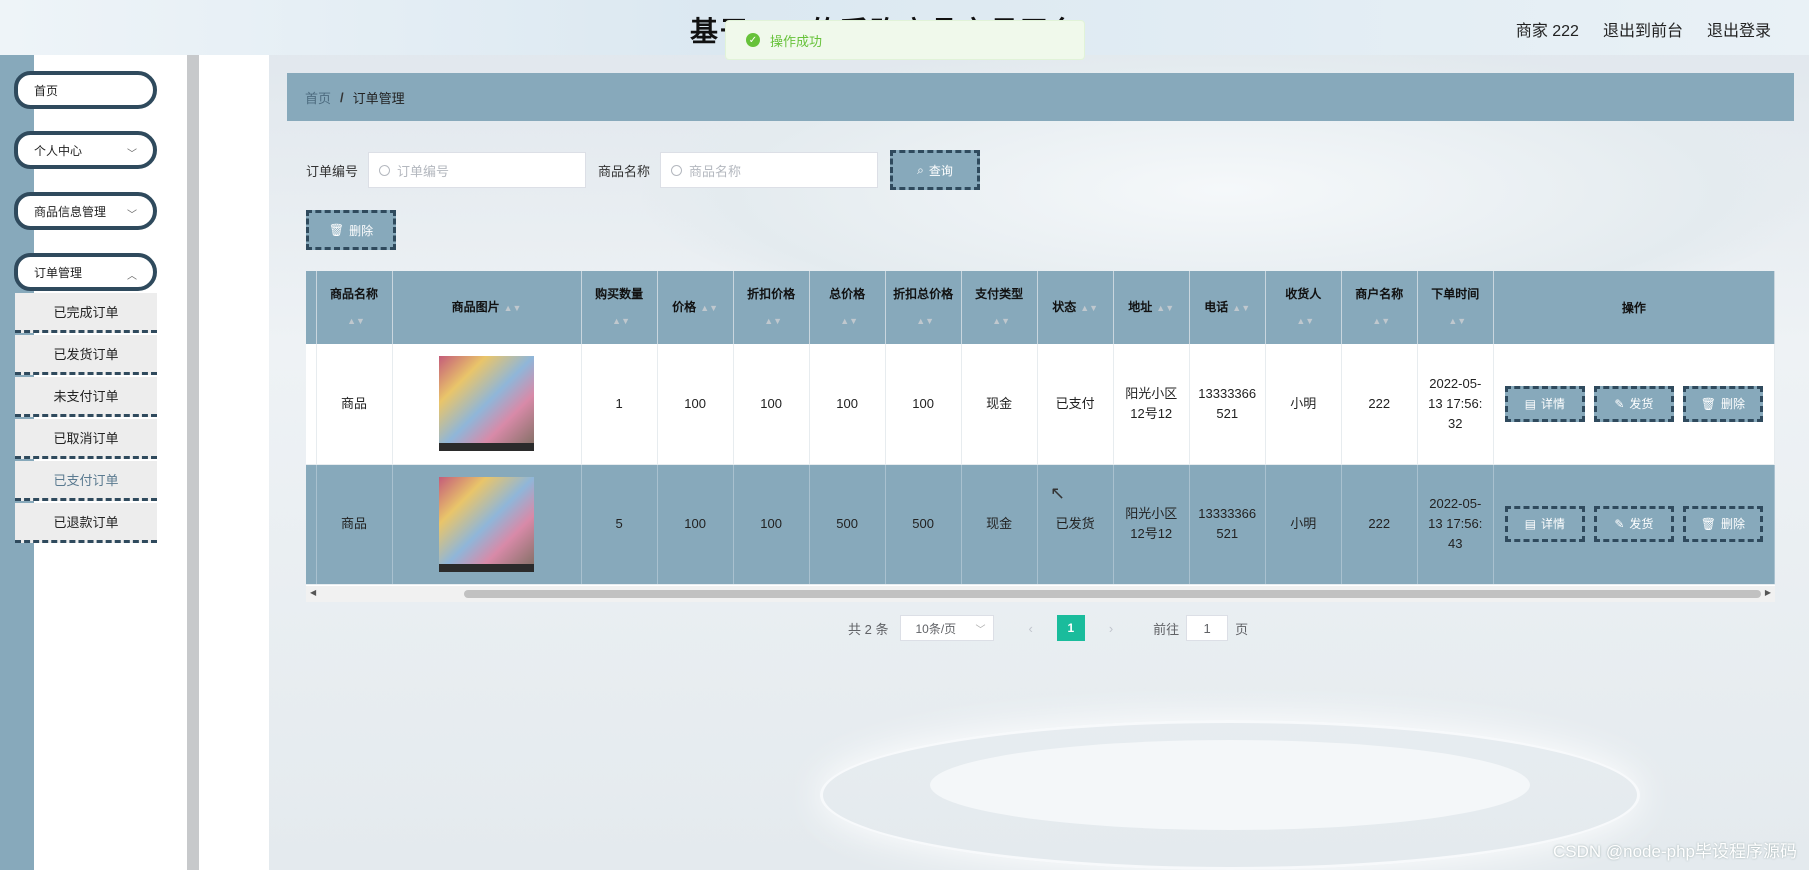  What do you see at coordinates (1227, 307) in the screenshot?
I see `col-header: 电话 ▲▼` at bounding box center [1227, 307].